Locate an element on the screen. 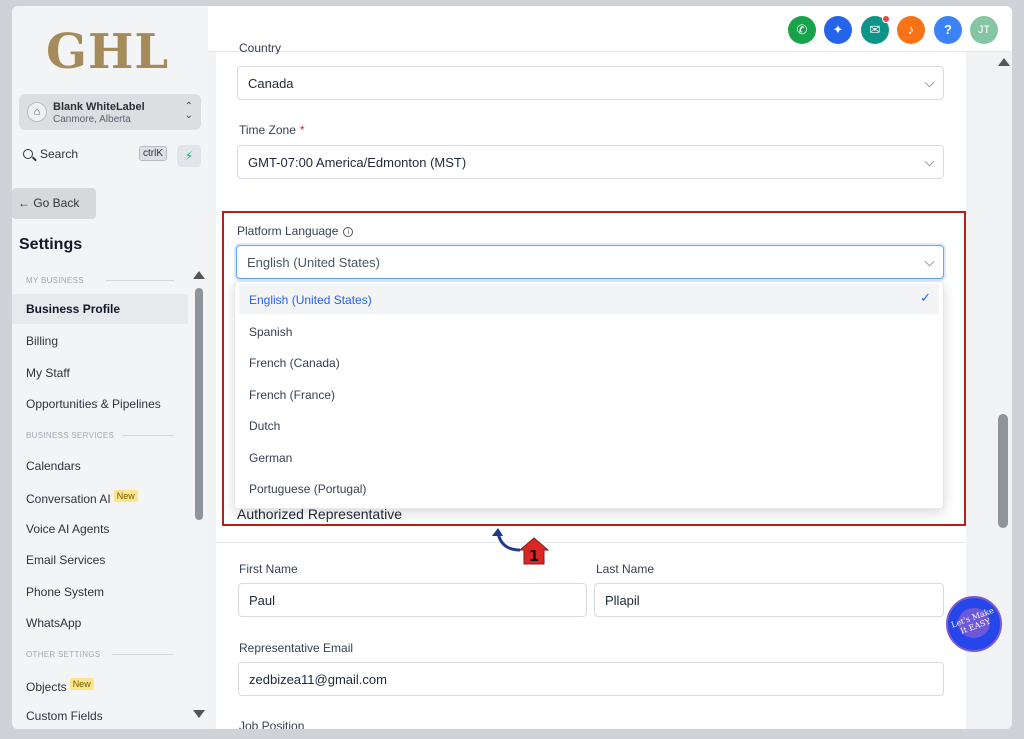 This screenshot has height=739, width=1024. sidebar-item-whatsapp: WhatsApp is located at coordinates (100, 623).